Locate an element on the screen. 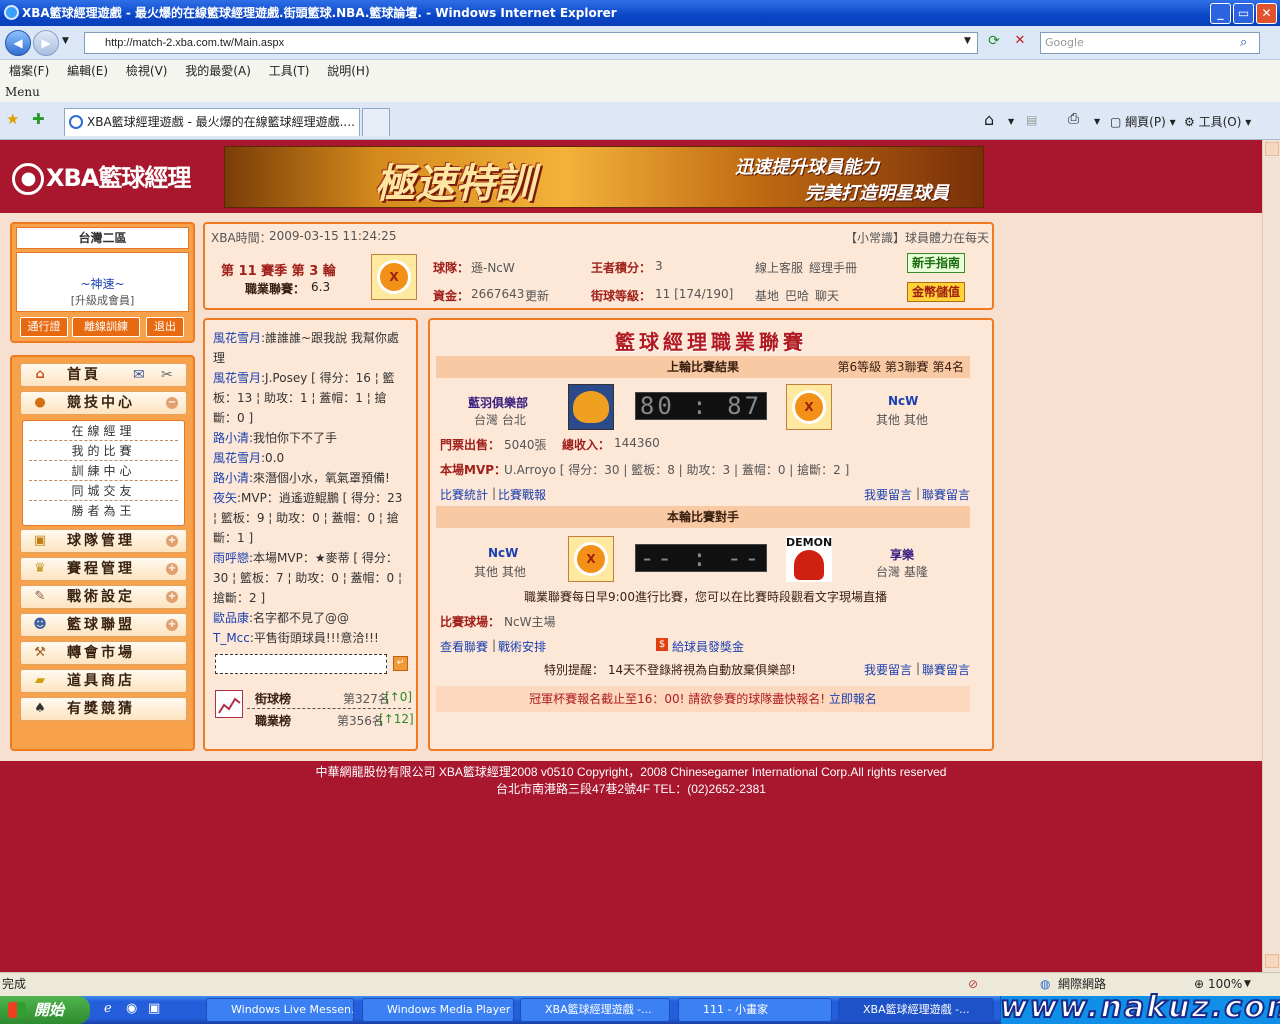 The width and height of the screenshot is (1280, 1025). nav-compete: ● 競技中心 − is located at coordinates (103, 403).